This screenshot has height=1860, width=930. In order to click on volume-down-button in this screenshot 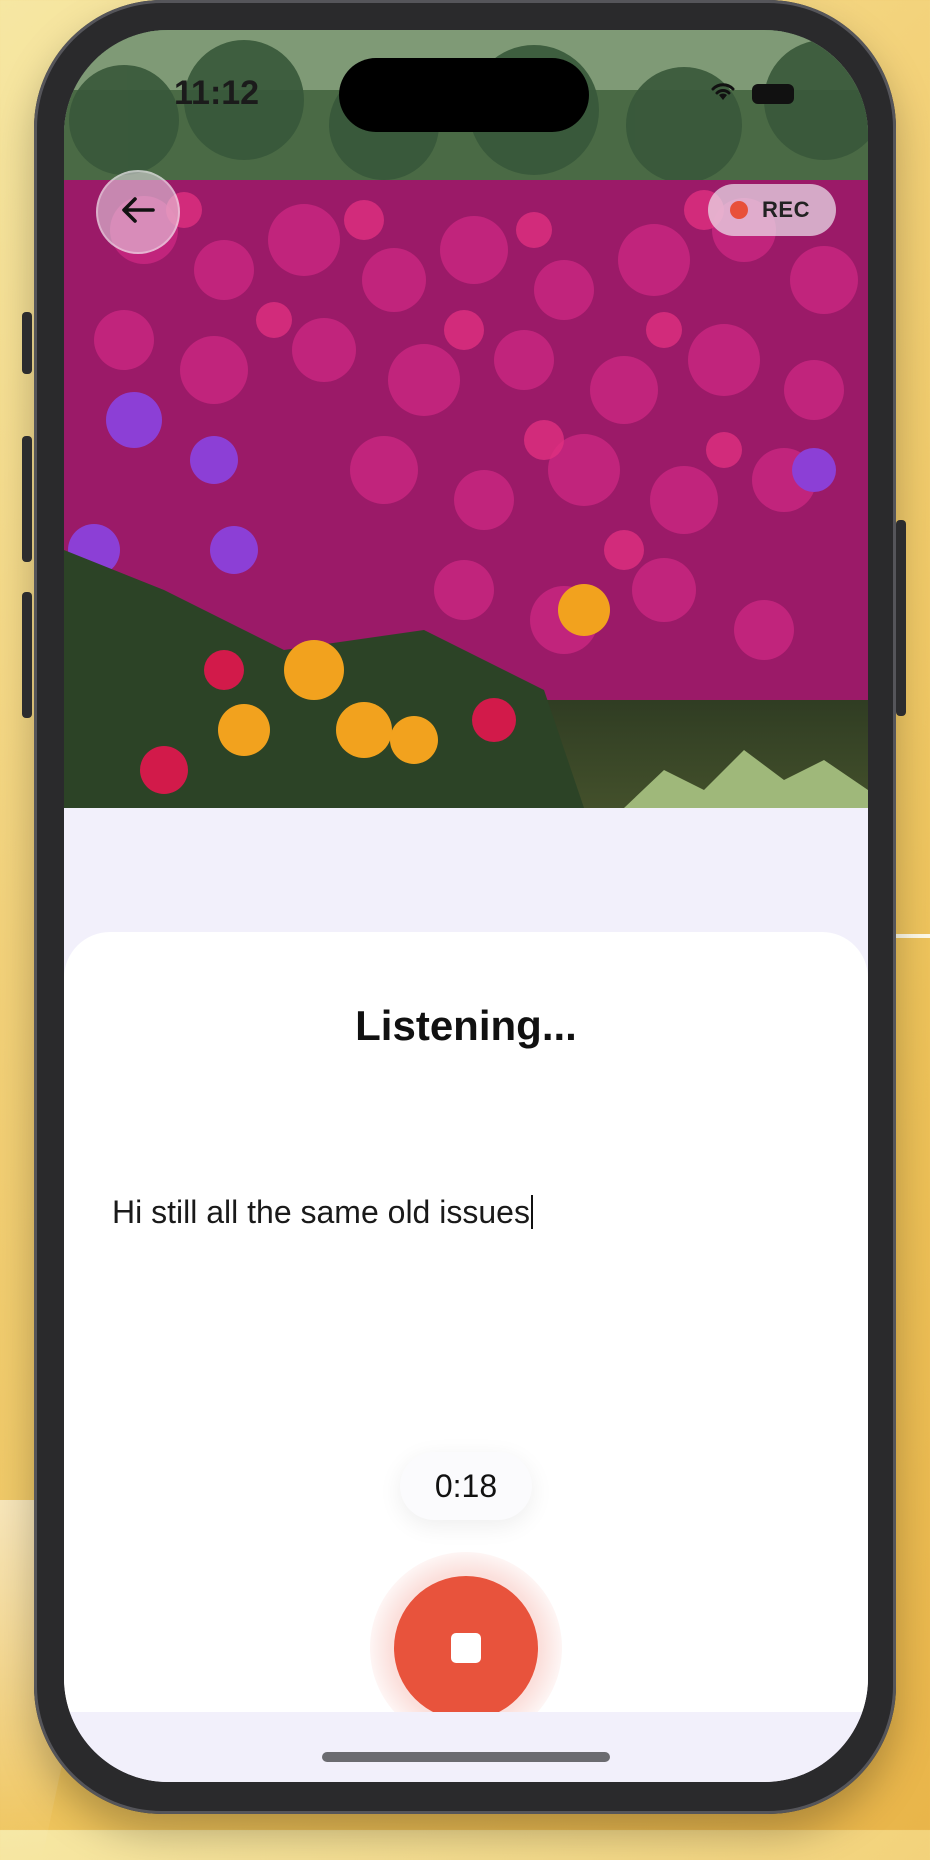, I will do `click(27, 655)`.